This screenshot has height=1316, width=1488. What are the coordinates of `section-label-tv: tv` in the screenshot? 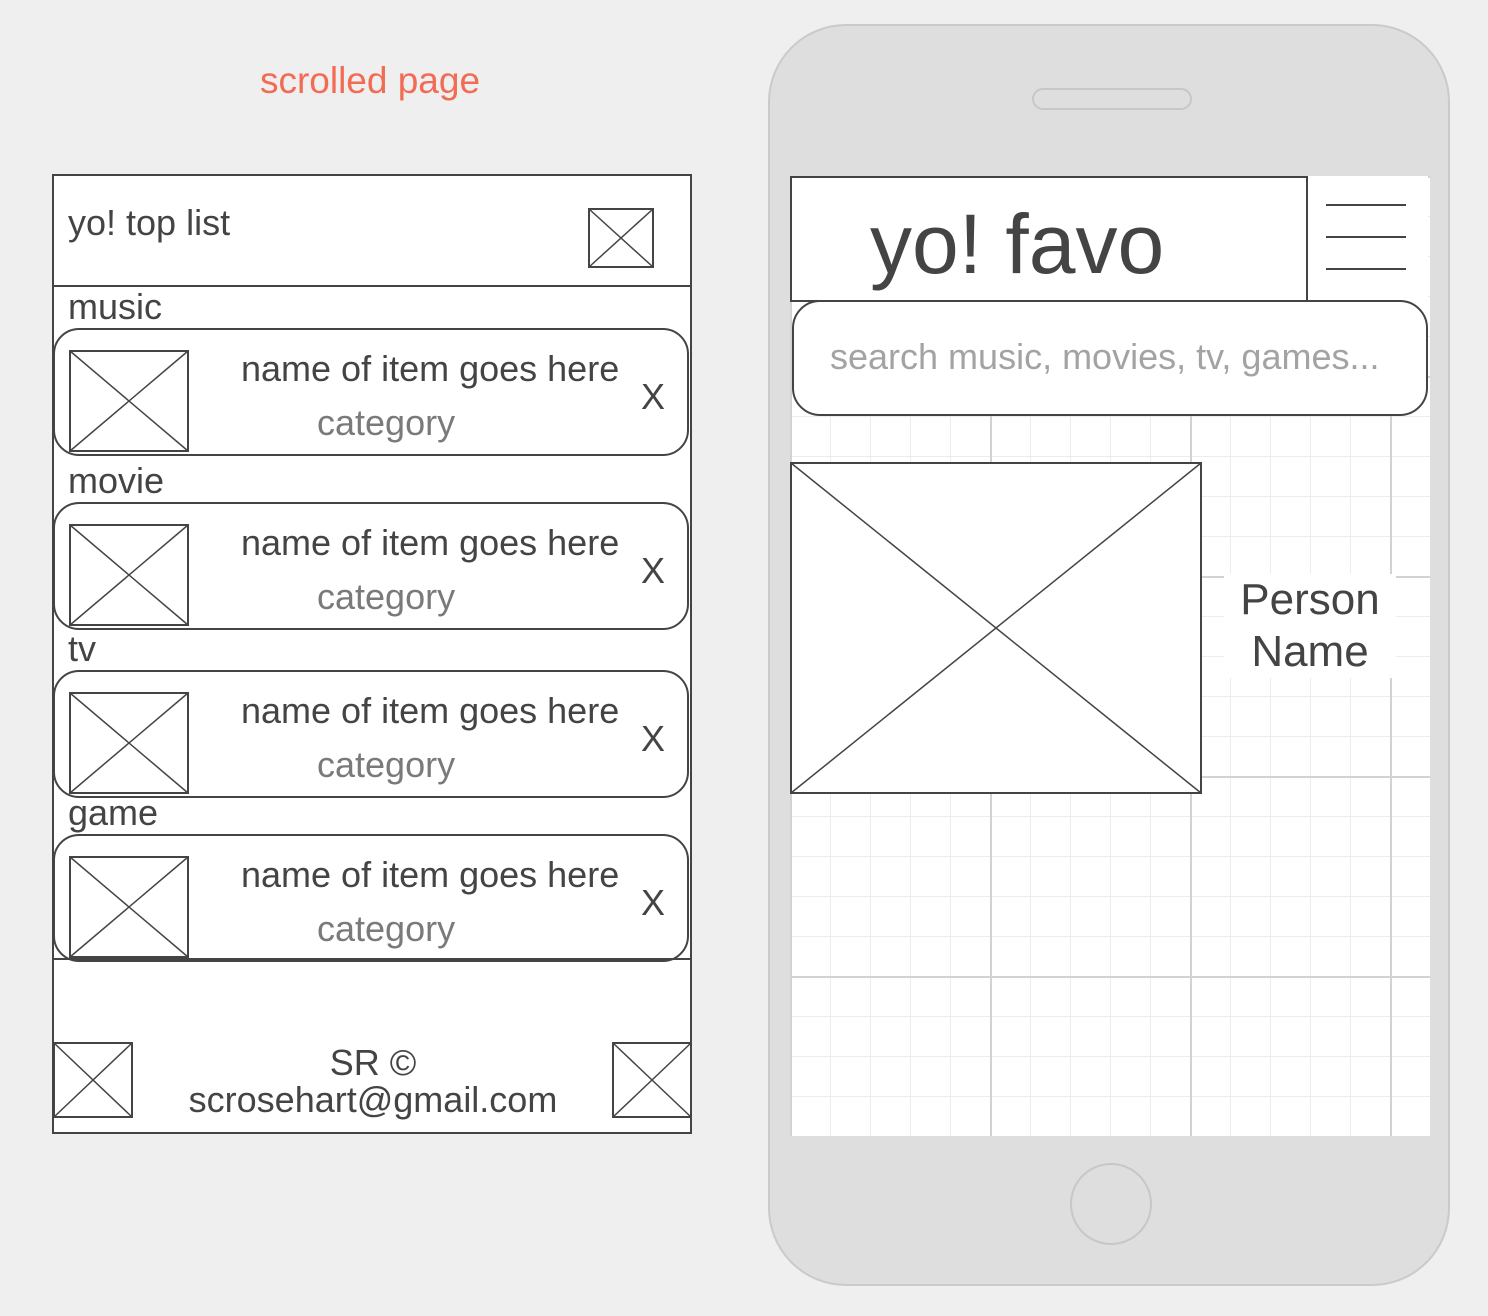 It's located at (82, 648).